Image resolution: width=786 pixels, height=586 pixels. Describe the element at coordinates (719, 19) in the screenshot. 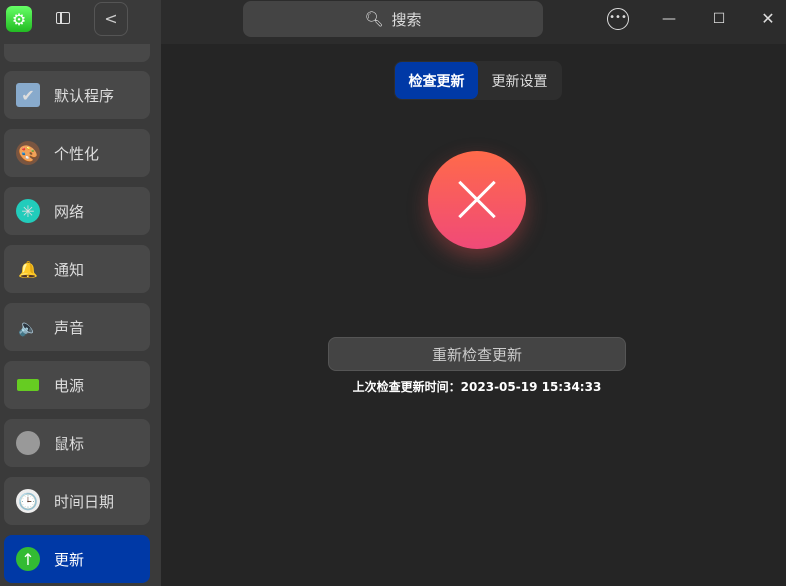

I see `maximize-button: ☐` at that location.